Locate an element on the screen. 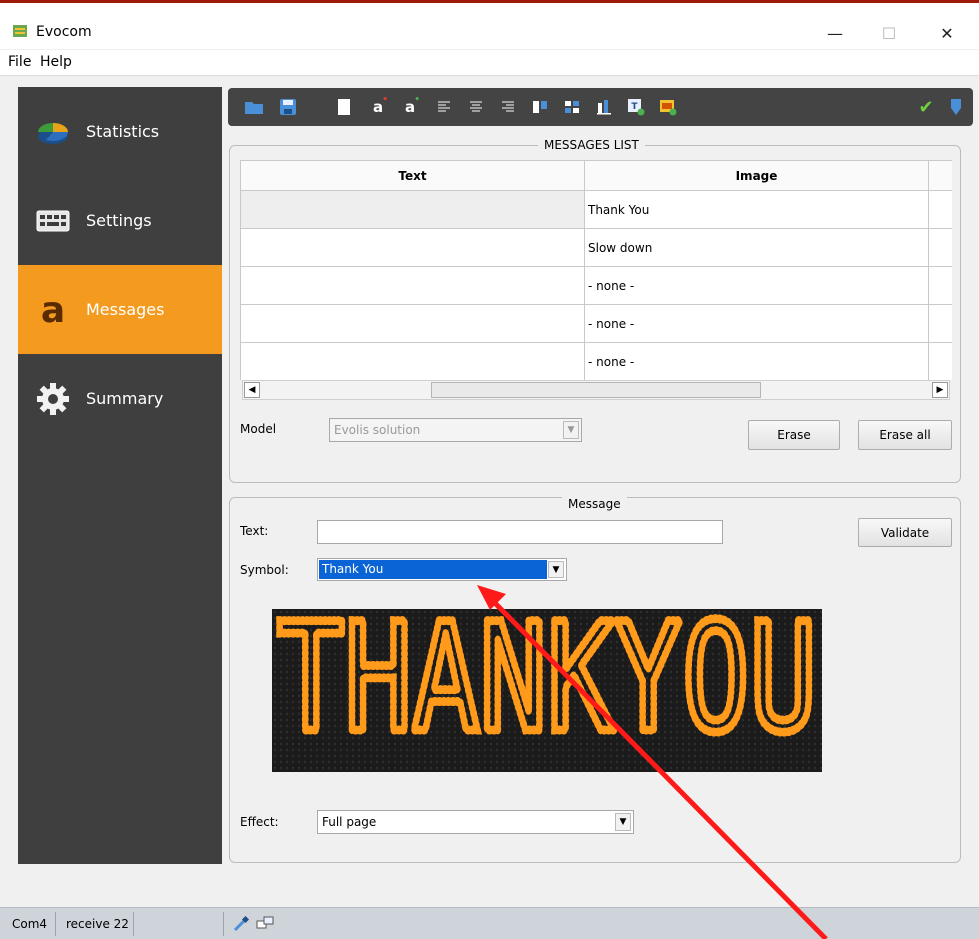 This screenshot has height=939, width=979. led-preview-canvas: THANKYOU is located at coordinates (547, 680).